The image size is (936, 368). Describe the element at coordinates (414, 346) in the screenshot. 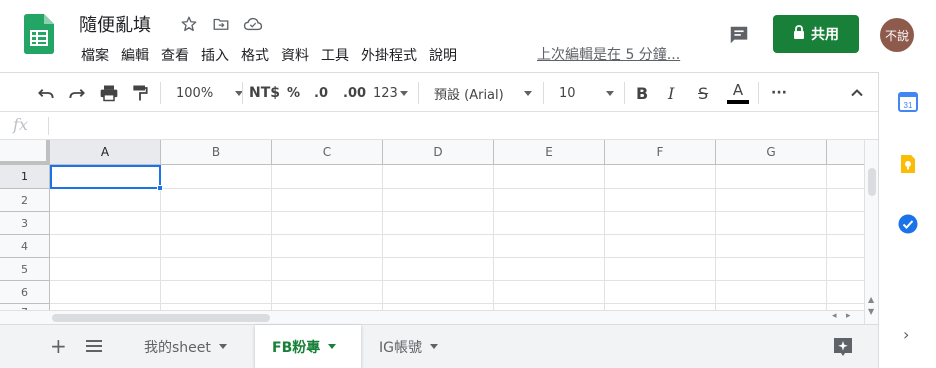

I see `sheet-tab: IG帳號` at that location.